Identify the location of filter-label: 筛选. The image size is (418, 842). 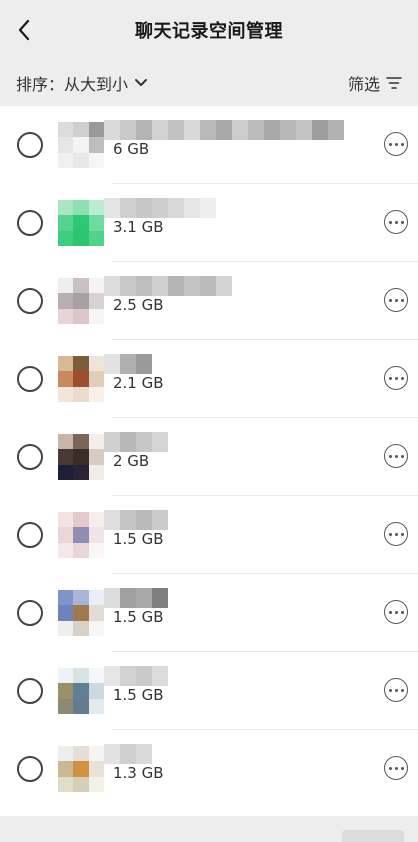
(363, 84).